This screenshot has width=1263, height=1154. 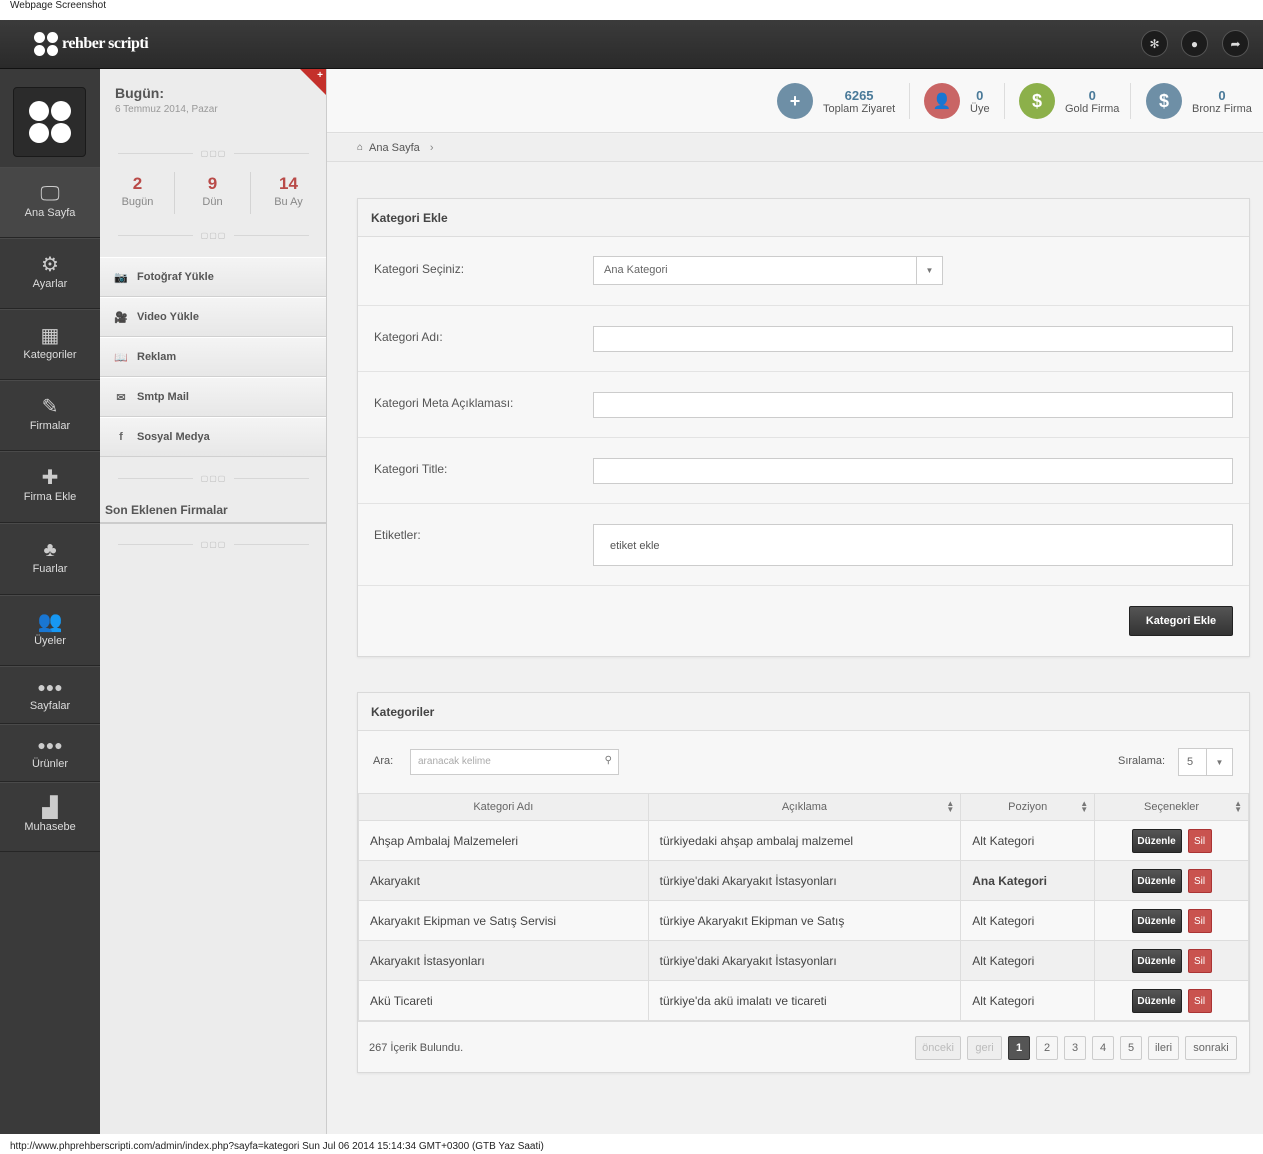 I want to click on stat-value: 6265, so click(x=859, y=95).